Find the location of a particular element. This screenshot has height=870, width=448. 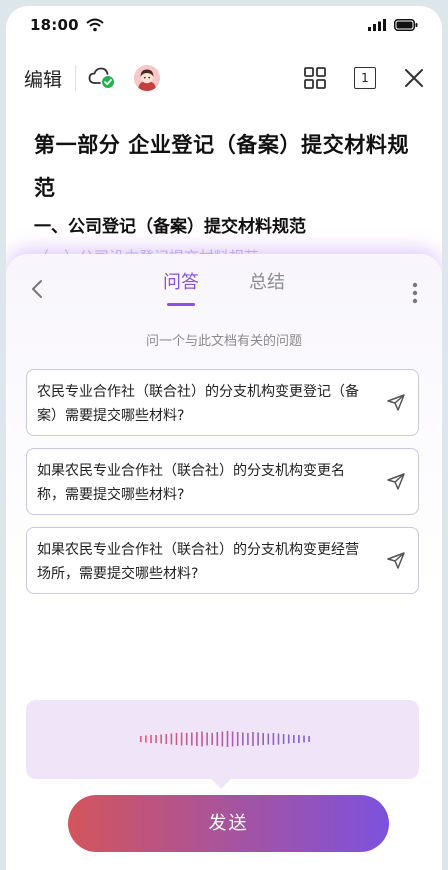

send-button: 发送 is located at coordinates (228, 823).